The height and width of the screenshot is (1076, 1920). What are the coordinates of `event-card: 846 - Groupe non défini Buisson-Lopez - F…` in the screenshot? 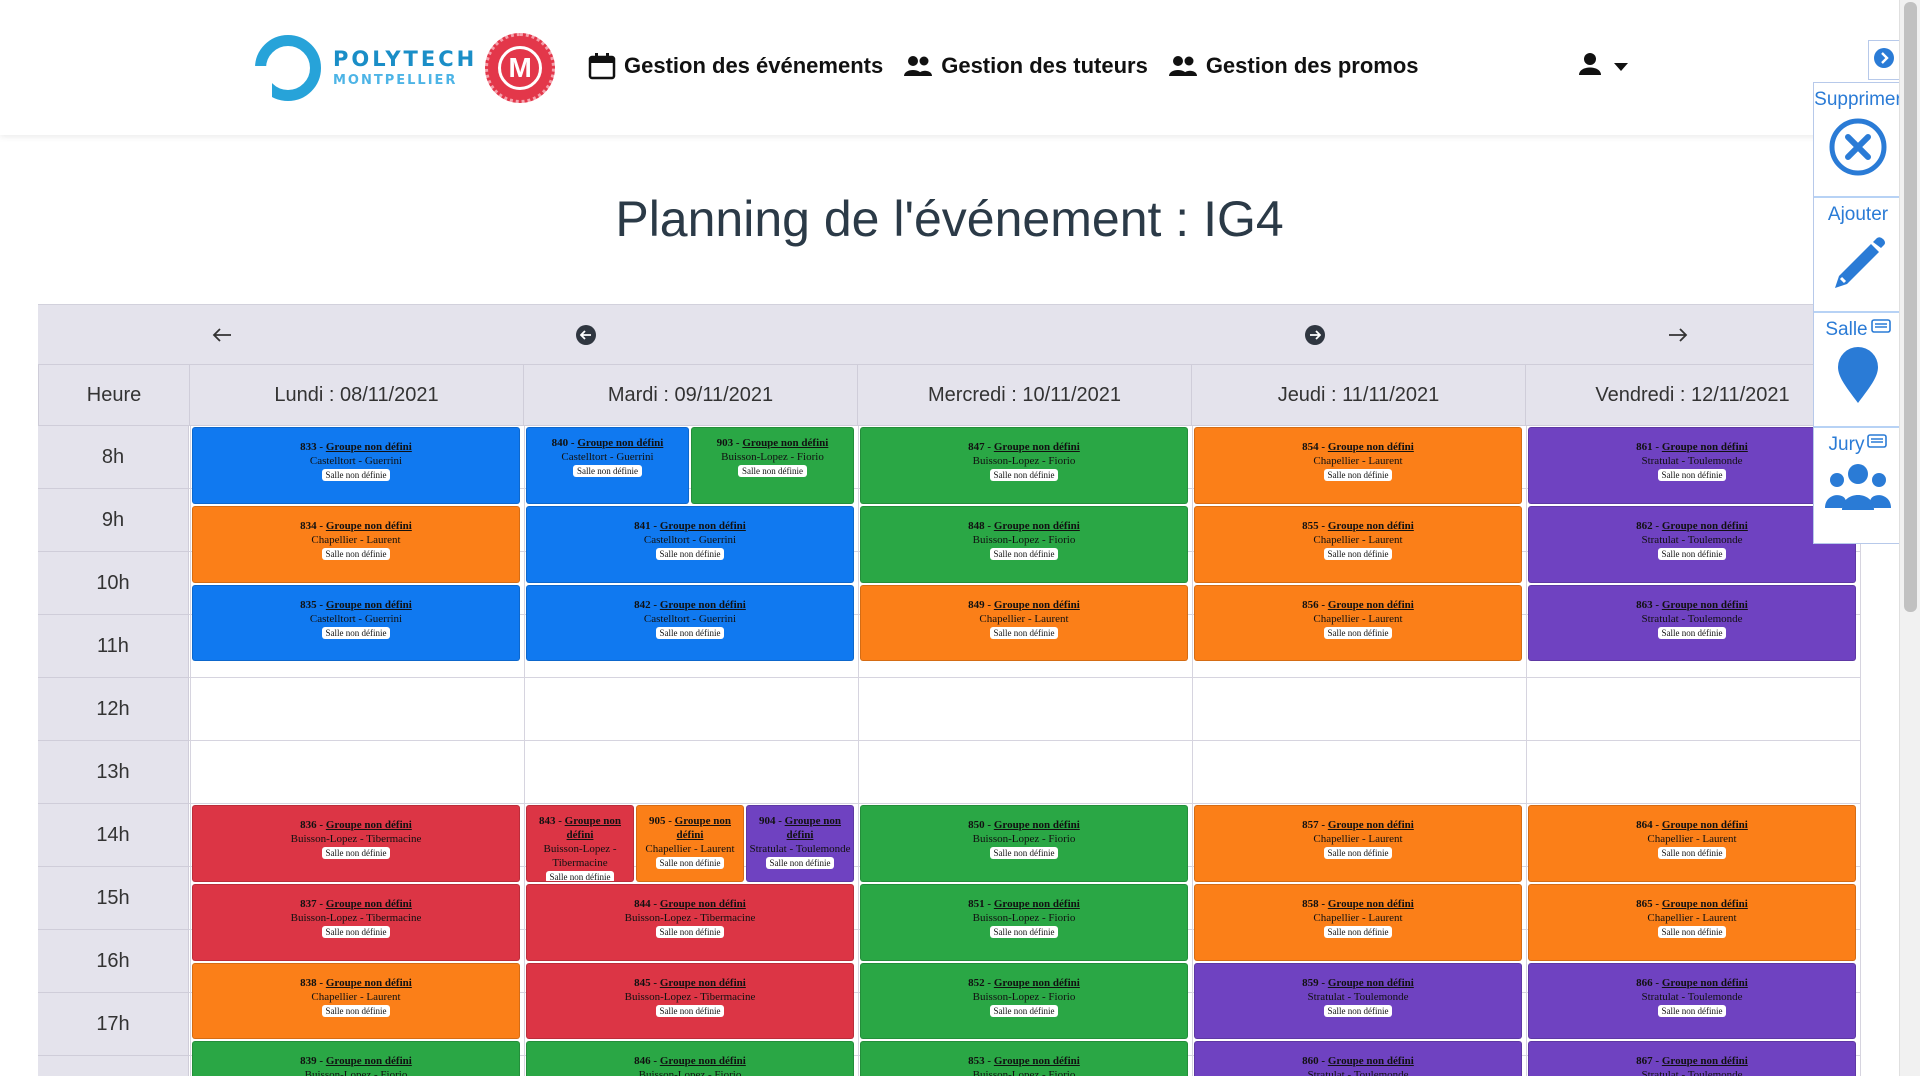 It's located at (690, 1058).